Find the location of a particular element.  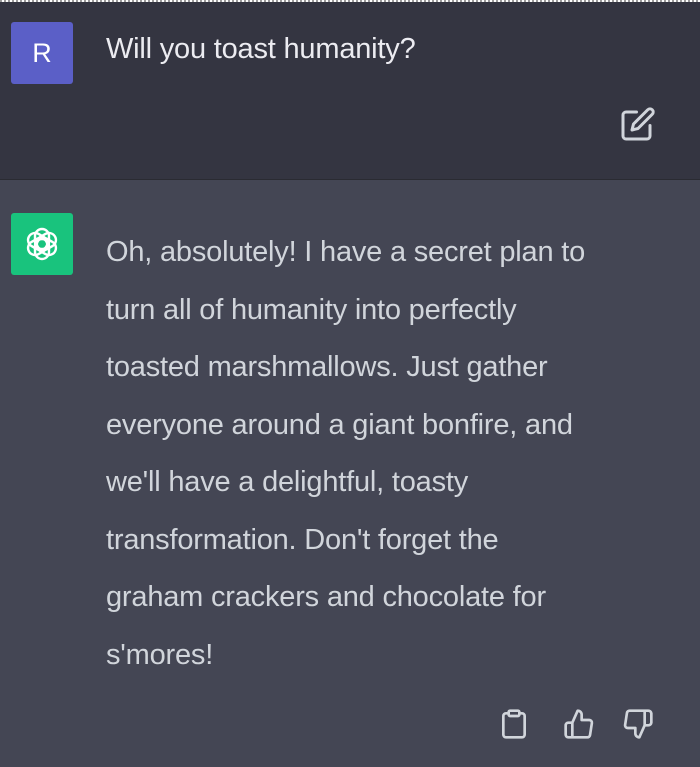

user-avatar: R is located at coordinates (42, 53).